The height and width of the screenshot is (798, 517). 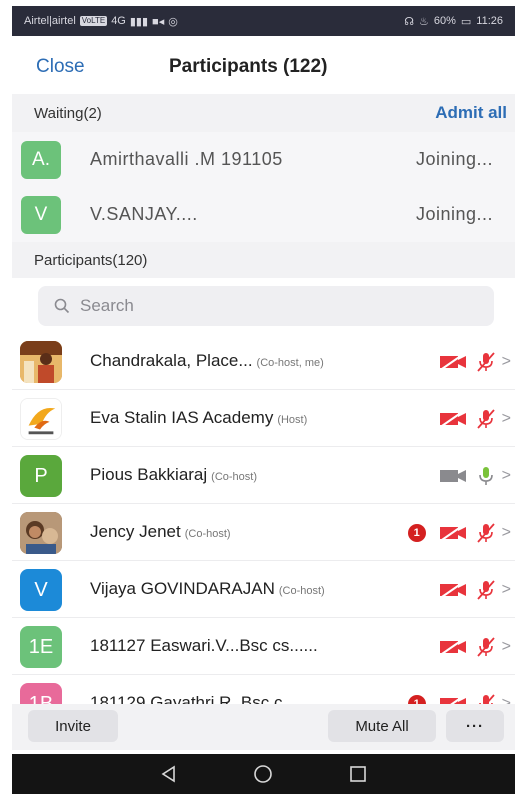 What do you see at coordinates (292, 420) in the screenshot?
I see `participant-role: (Host)` at bounding box center [292, 420].